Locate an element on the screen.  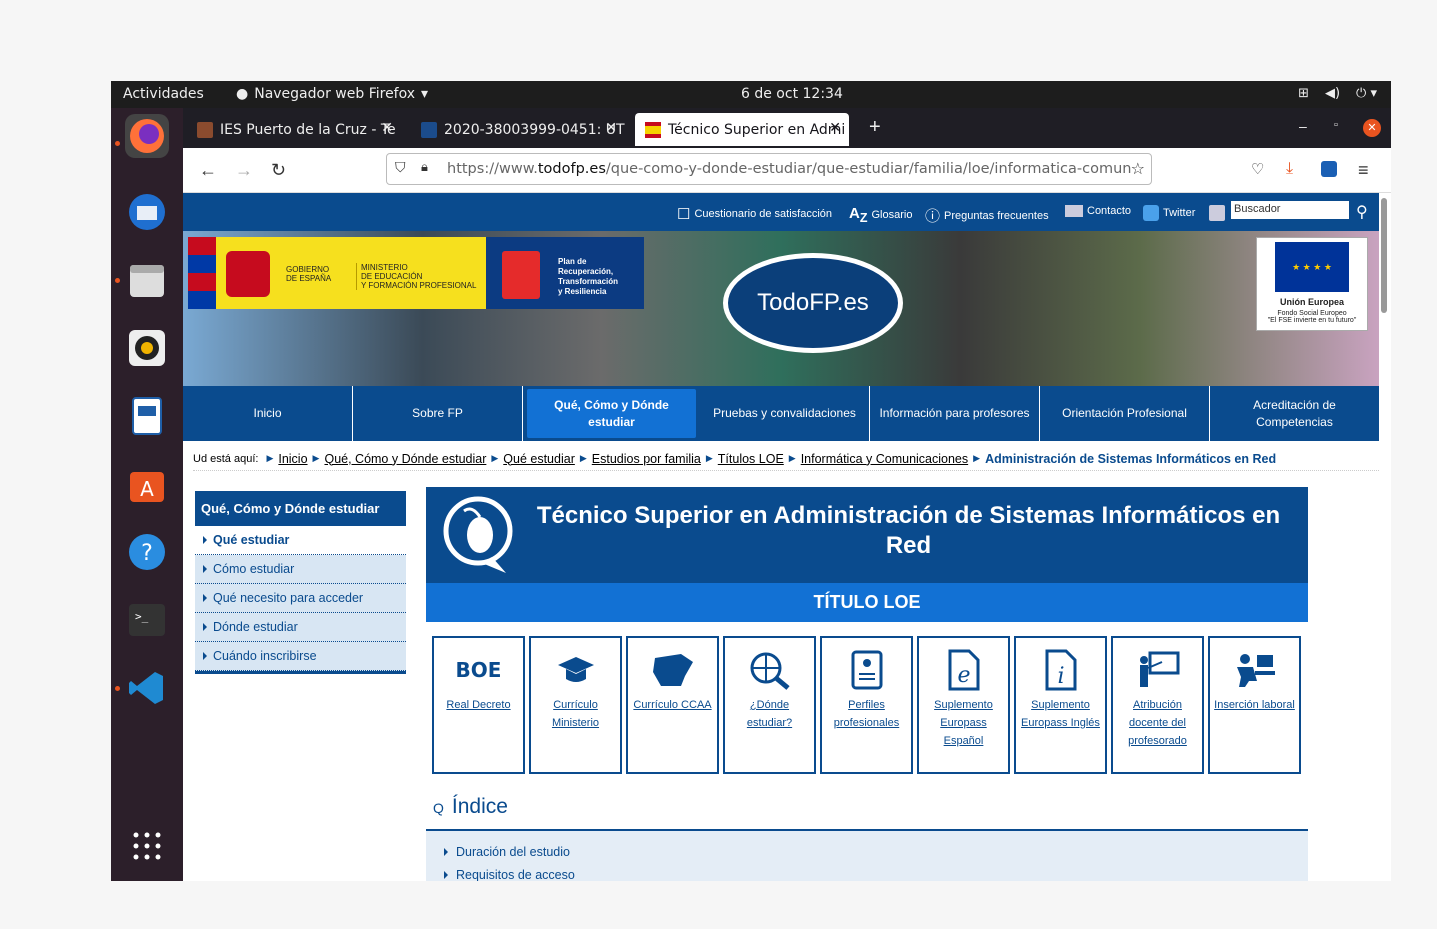
card-curriculo-ministerio: Currículo Ministerio is located at coordinates (575, 705).